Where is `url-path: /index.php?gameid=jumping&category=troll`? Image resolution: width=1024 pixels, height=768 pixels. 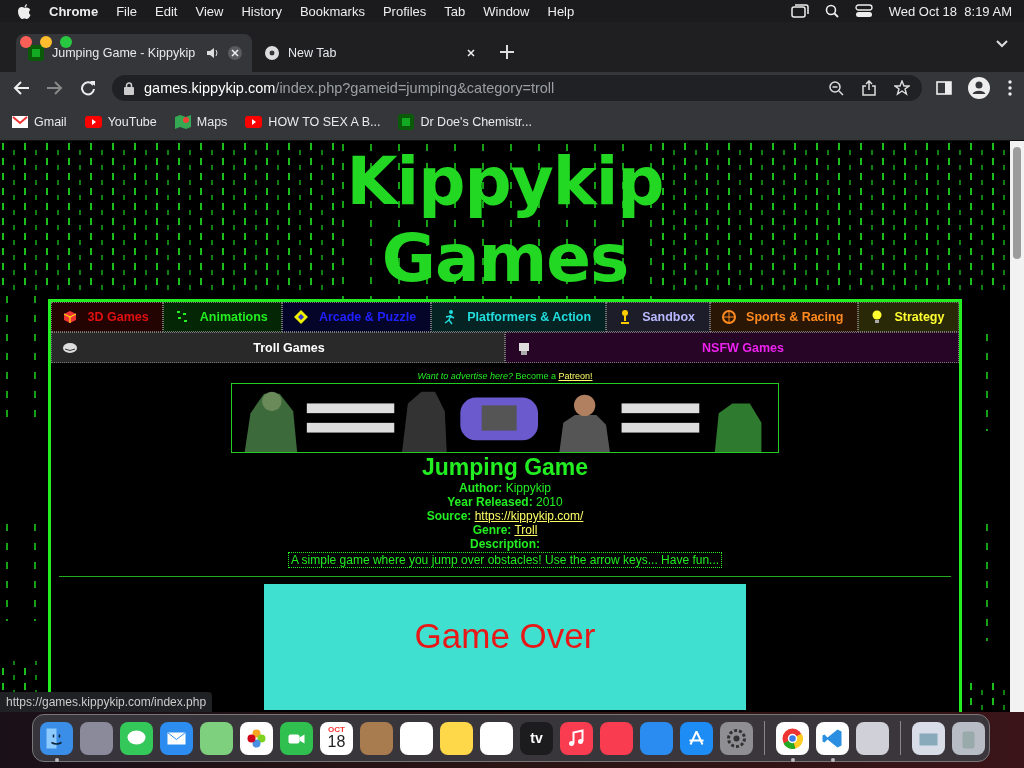 url-path: /index.php?gameid=jumping&category=troll is located at coordinates (415, 88).